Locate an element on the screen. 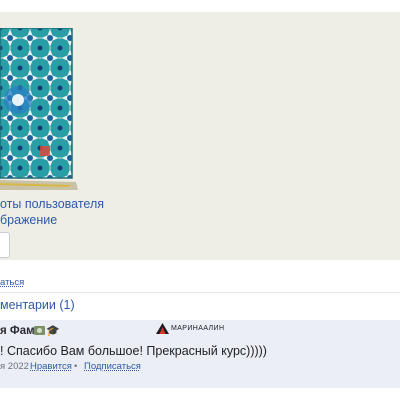 Image resolution: width=400 pixels, height=400 pixels. divider is located at coordinates (200, 292).